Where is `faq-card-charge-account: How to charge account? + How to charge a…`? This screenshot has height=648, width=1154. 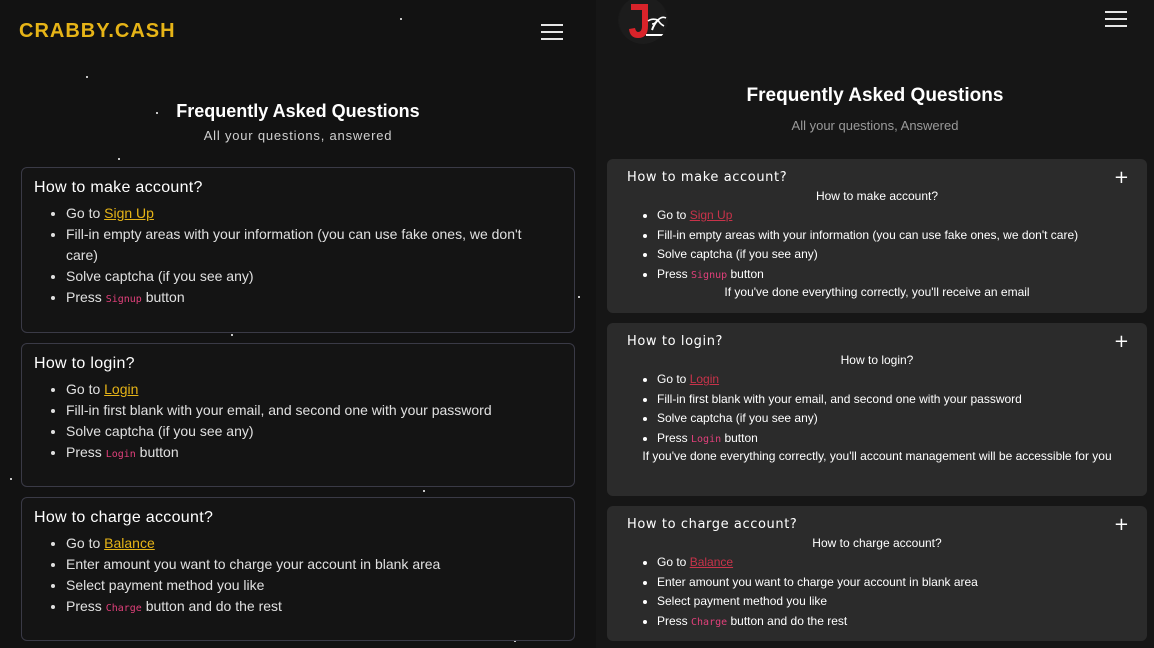
faq-card-charge-account: How to charge account? + How to charge a… is located at coordinates (877, 573).